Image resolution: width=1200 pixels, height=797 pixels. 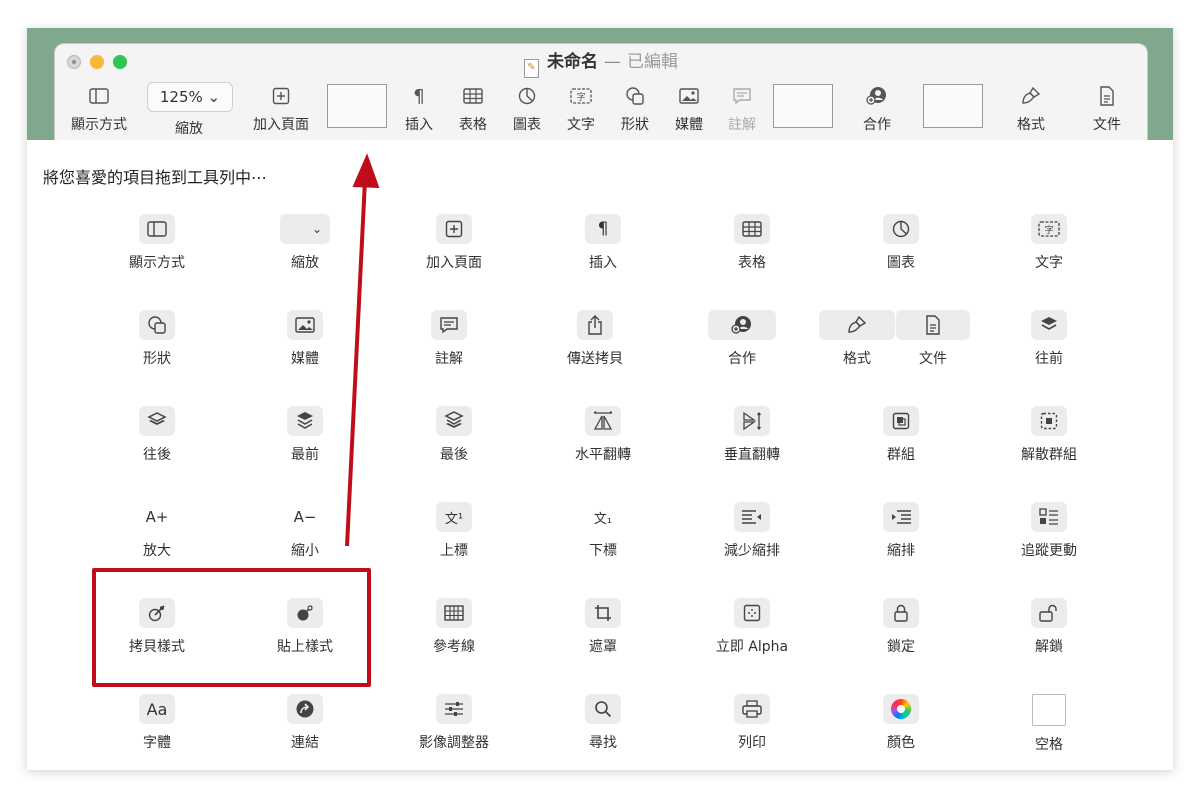 What do you see at coordinates (362, 350) in the screenshot?
I see `annotation-arrow` at bounding box center [362, 350].